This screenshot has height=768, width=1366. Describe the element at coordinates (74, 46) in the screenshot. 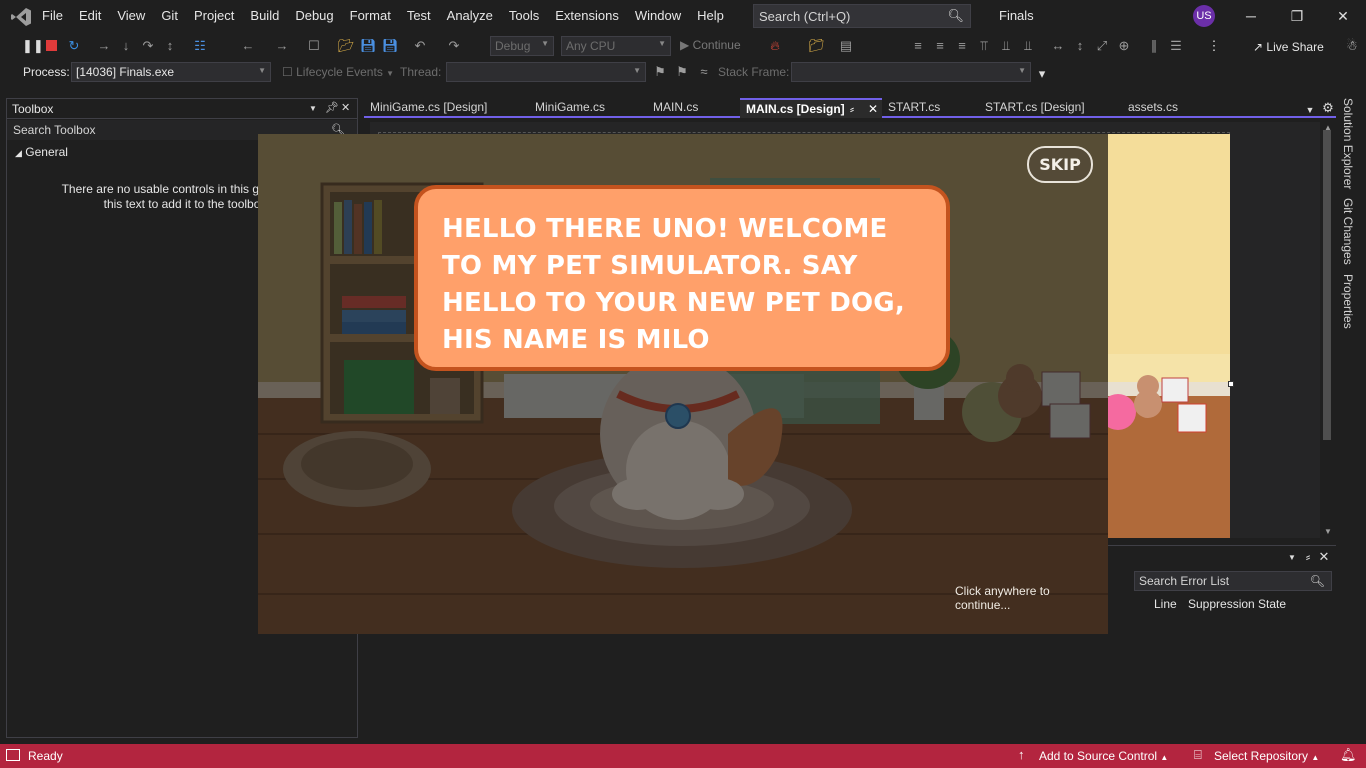

I see `restart-icon: ↻` at that location.